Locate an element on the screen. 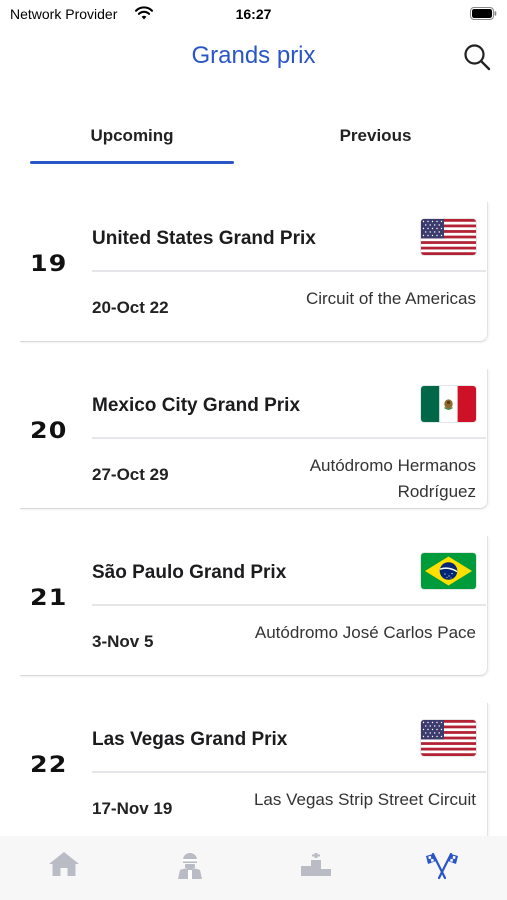 The height and width of the screenshot is (900, 507). race-dates: 3-Nov 5 is located at coordinates (123, 641).